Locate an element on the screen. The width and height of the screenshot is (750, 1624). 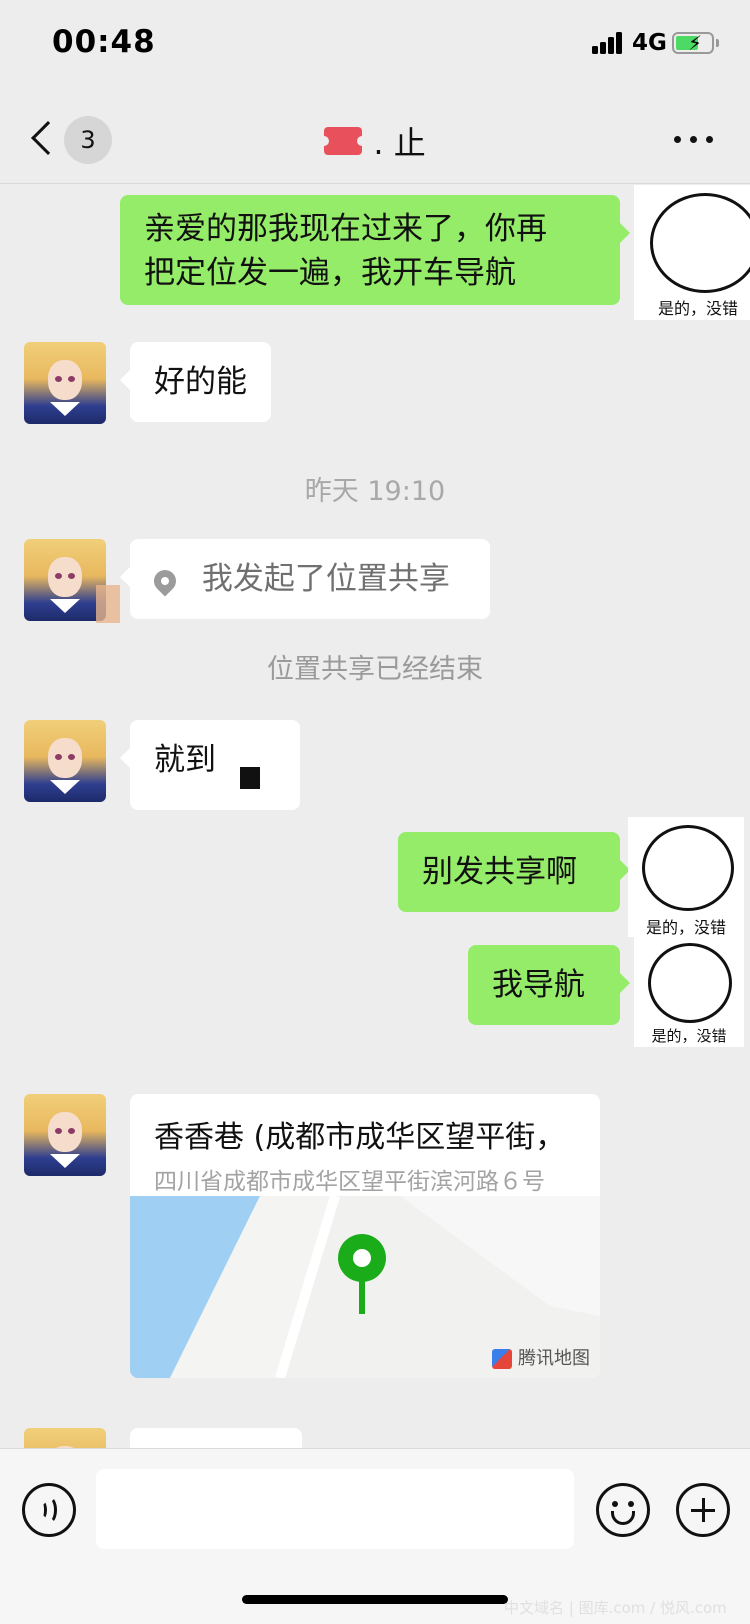
outgoing-message-bubble: 别发共享啊 is located at coordinates (514, 872).